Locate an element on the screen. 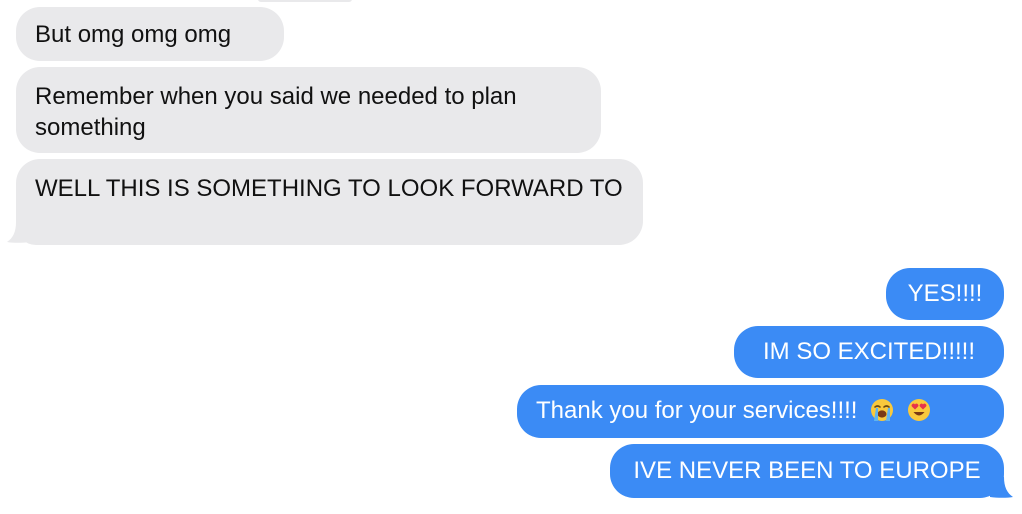 Image resolution: width=1022 pixels, height=514 pixels. outgoing-message-bubble: IVE NEVER BEEN TO EUROPE is located at coordinates (807, 471).